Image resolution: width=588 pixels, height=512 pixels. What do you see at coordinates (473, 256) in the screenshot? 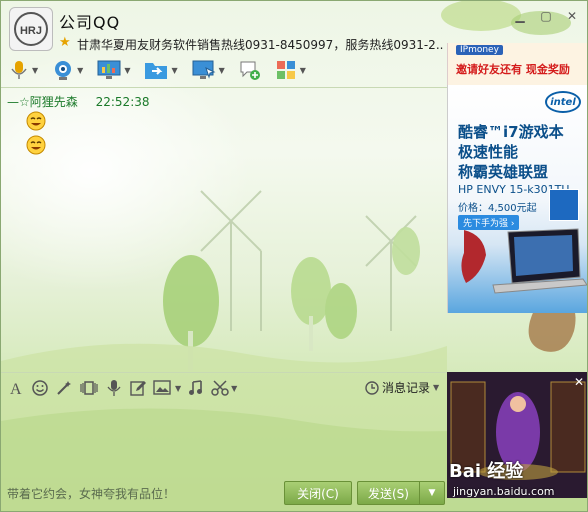
I see `dragon-character-icon` at bounding box center [473, 256].